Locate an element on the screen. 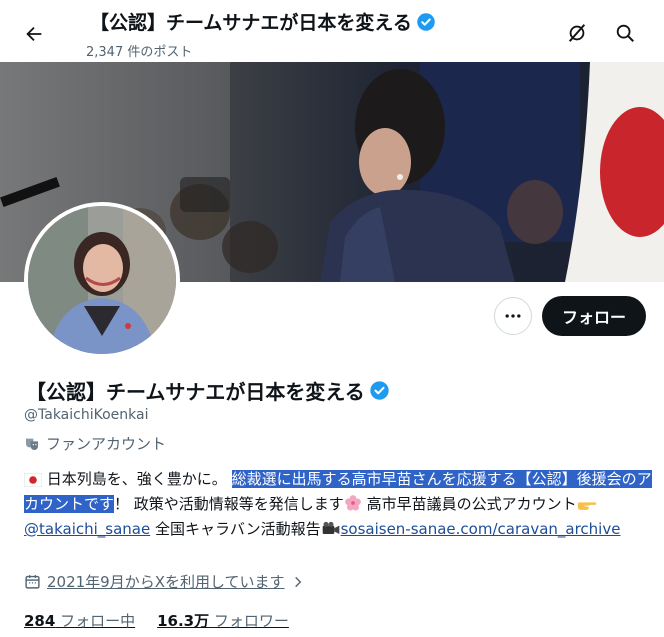  following-label: フォロー中 is located at coordinates (98, 621).